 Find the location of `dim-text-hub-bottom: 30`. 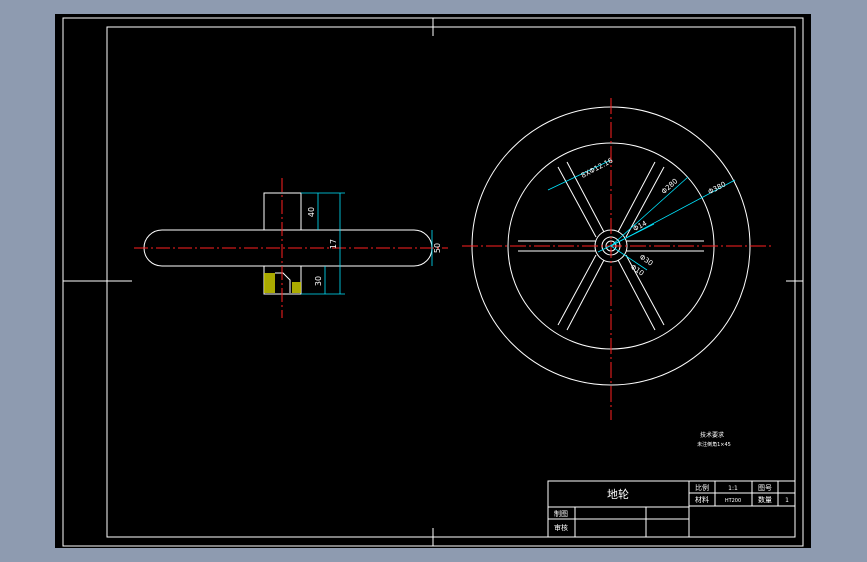

dim-text-hub-bottom: 30 is located at coordinates (318, 281).